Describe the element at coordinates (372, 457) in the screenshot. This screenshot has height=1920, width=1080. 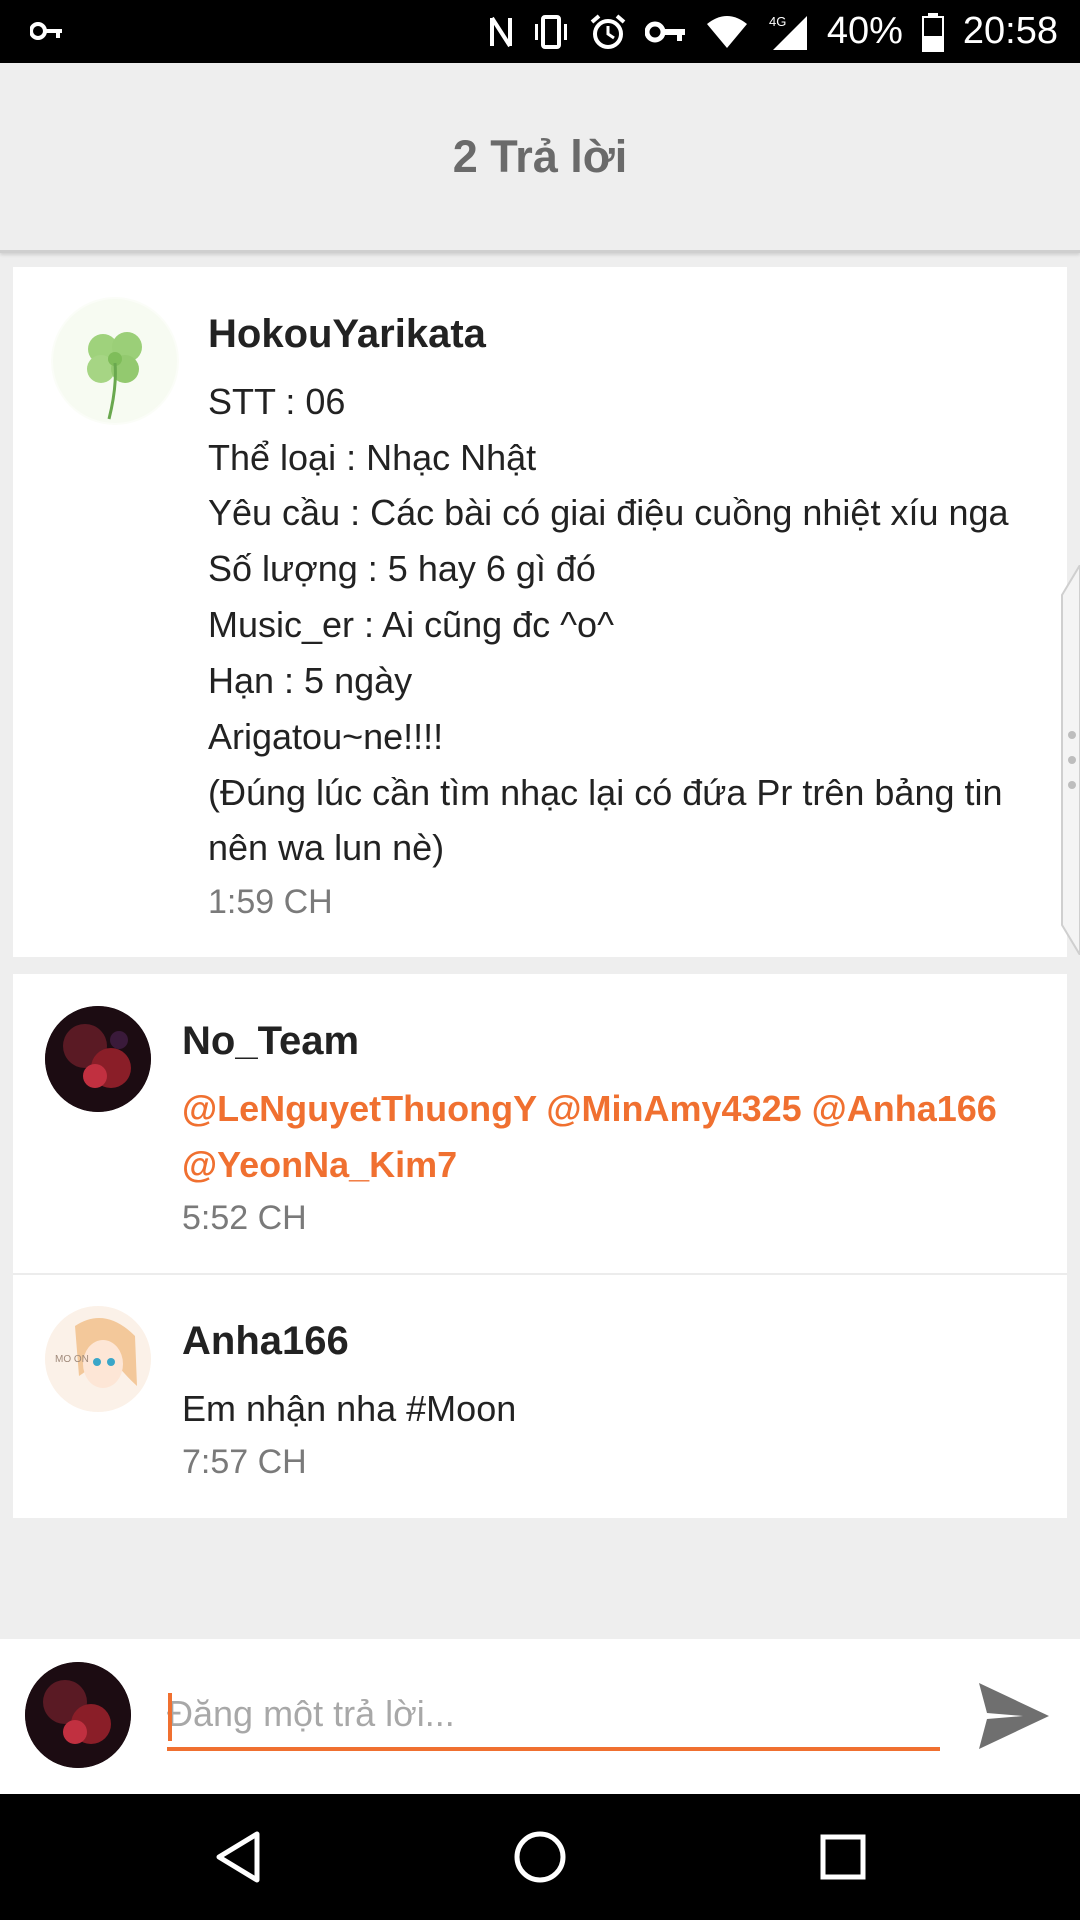
I see `post-line: Thể loại : Nhạc Nhật` at that location.